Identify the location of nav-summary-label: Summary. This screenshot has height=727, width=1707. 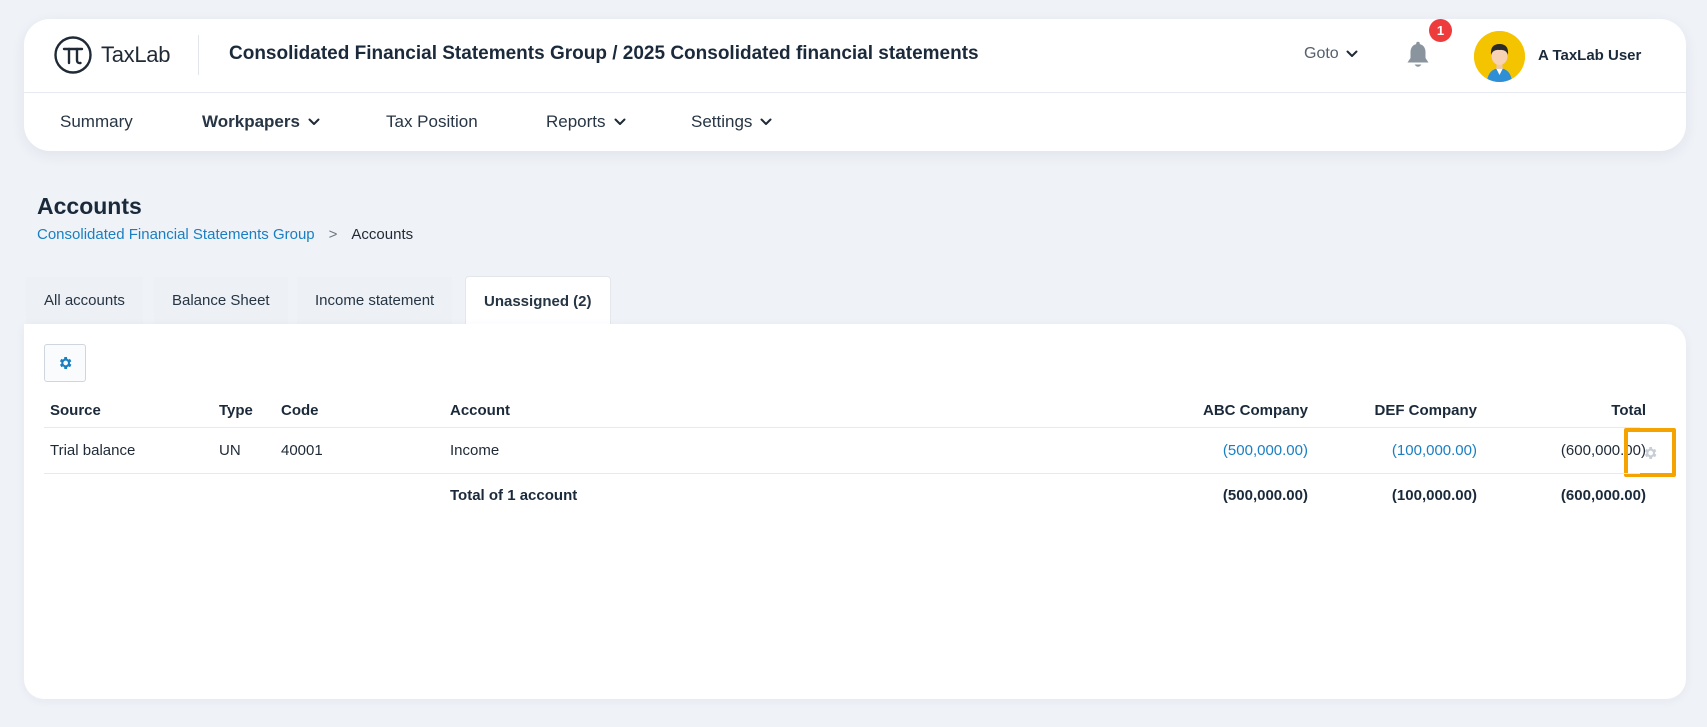
(96, 121).